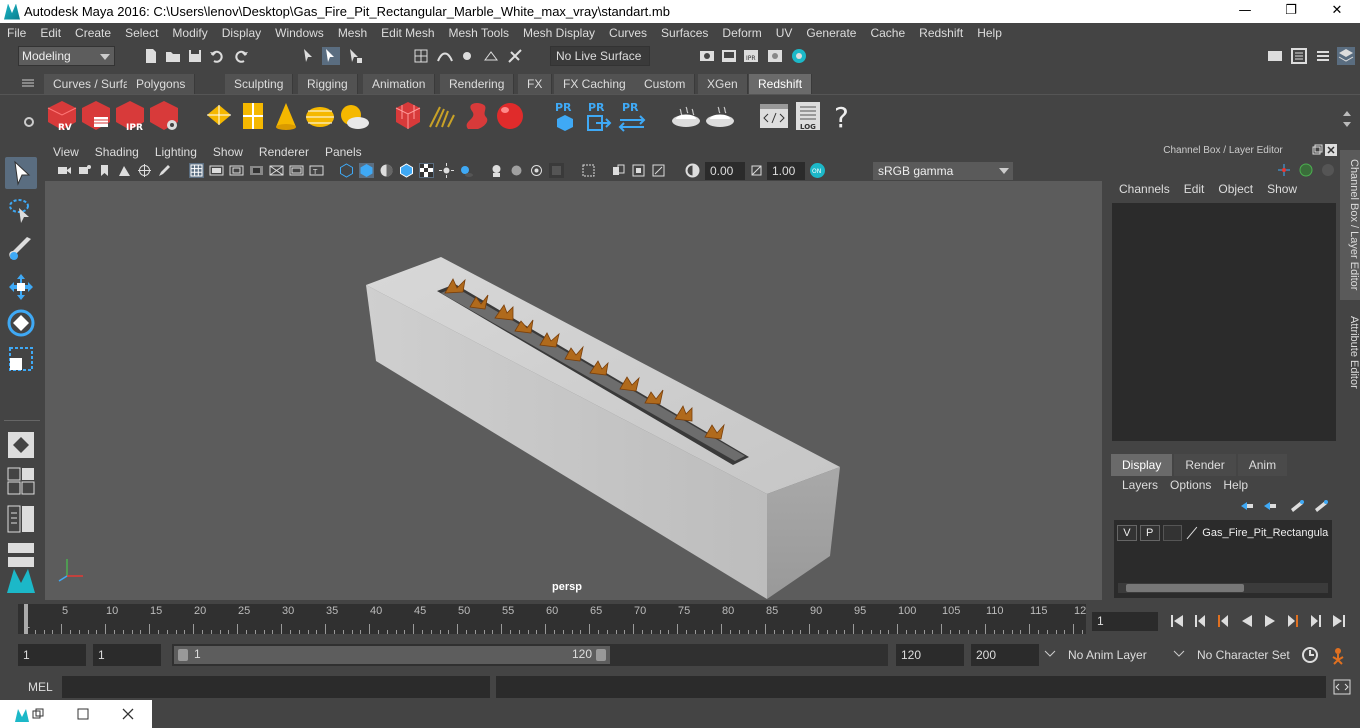 The width and height of the screenshot is (1360, 728). I want to click on open-scene-icon, so click(173, 56).